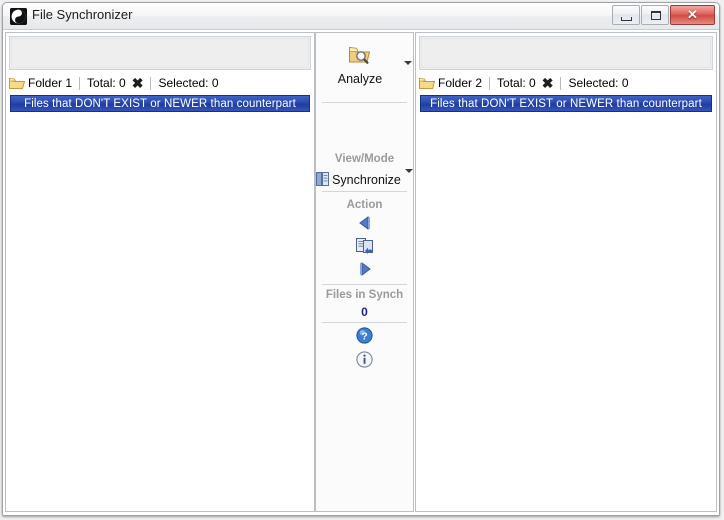 This screenshot has height=520, width=724. What do you see at coordinates (626, 15) in the screenshot?
I see `minimize-button` at bounding box center [626, 15].